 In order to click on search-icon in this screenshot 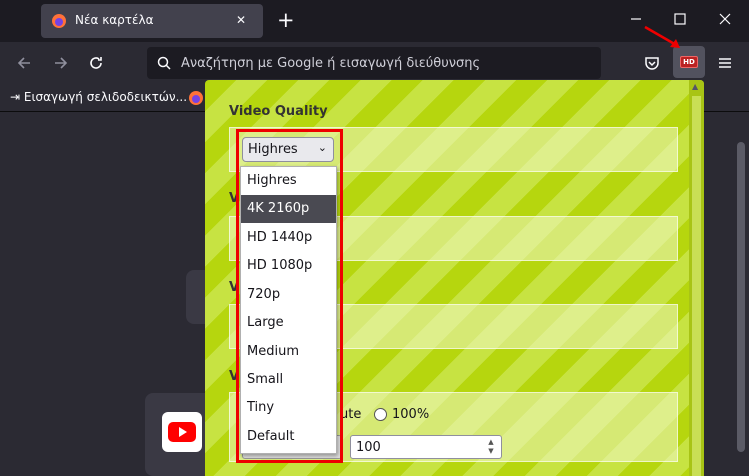, I will do `click(164, 63)`.